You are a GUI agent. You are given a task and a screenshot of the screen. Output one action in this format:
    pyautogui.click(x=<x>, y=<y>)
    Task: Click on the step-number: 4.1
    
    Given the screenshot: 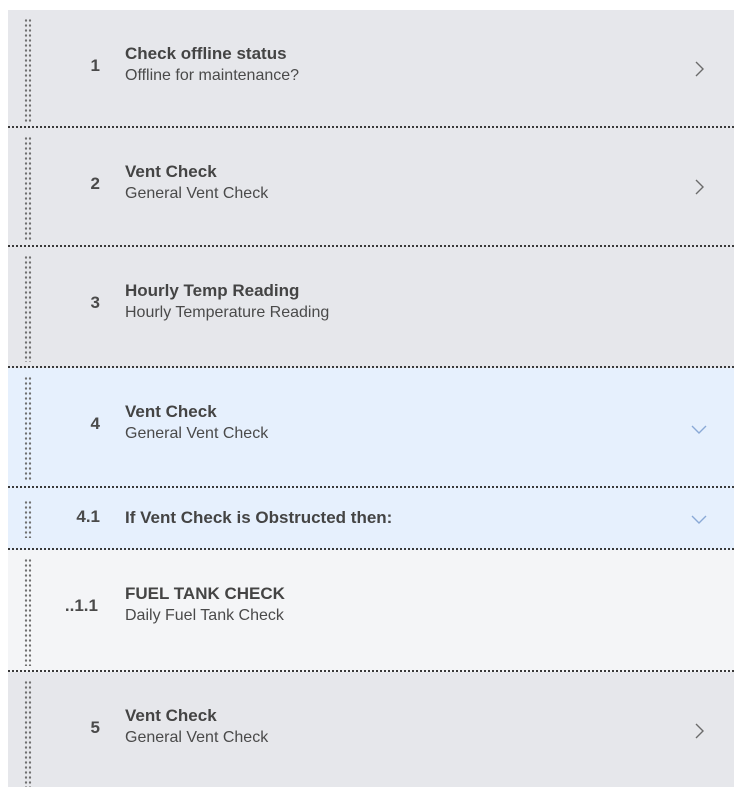 What is the action you would take?
    pyautogui.click(x=88, y=516)
    